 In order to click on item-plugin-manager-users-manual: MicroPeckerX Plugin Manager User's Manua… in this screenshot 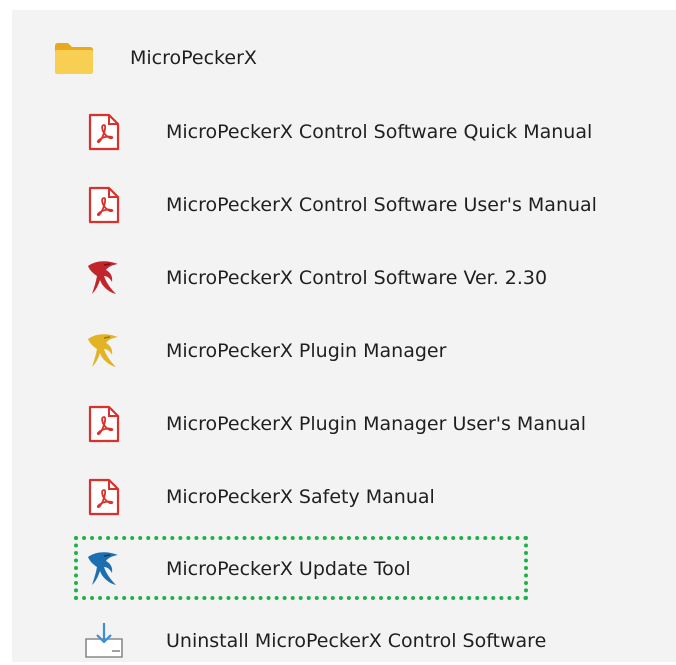, I will do `click(334, 424)`.